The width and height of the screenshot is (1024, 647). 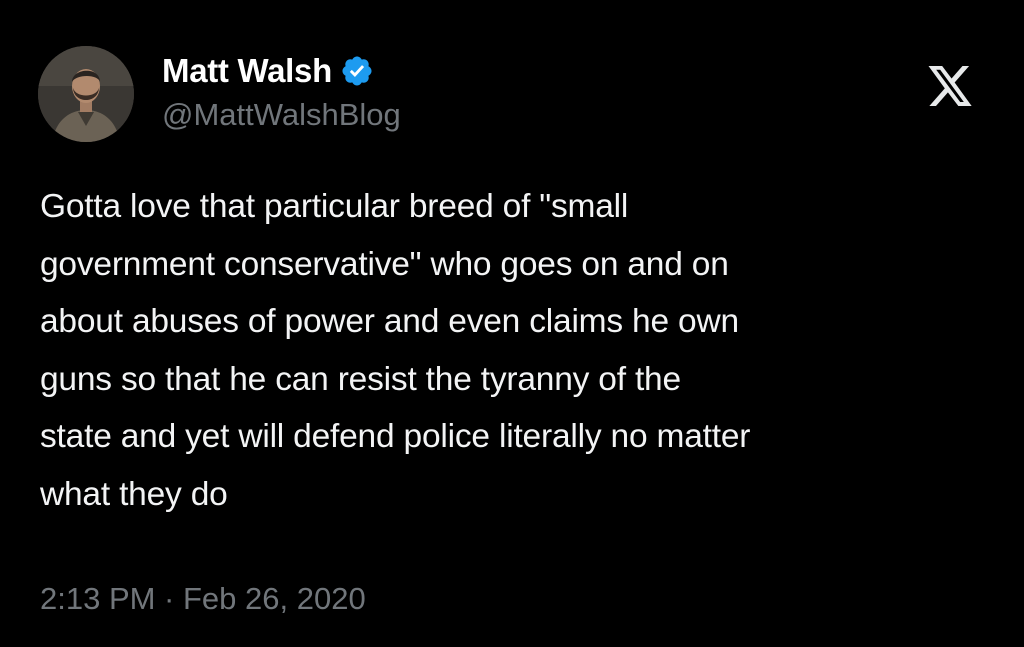 What do you see at coordinates (357, 71) in the screenshot?
I see `verified-badge-icon` at bounding box center [357, 71].